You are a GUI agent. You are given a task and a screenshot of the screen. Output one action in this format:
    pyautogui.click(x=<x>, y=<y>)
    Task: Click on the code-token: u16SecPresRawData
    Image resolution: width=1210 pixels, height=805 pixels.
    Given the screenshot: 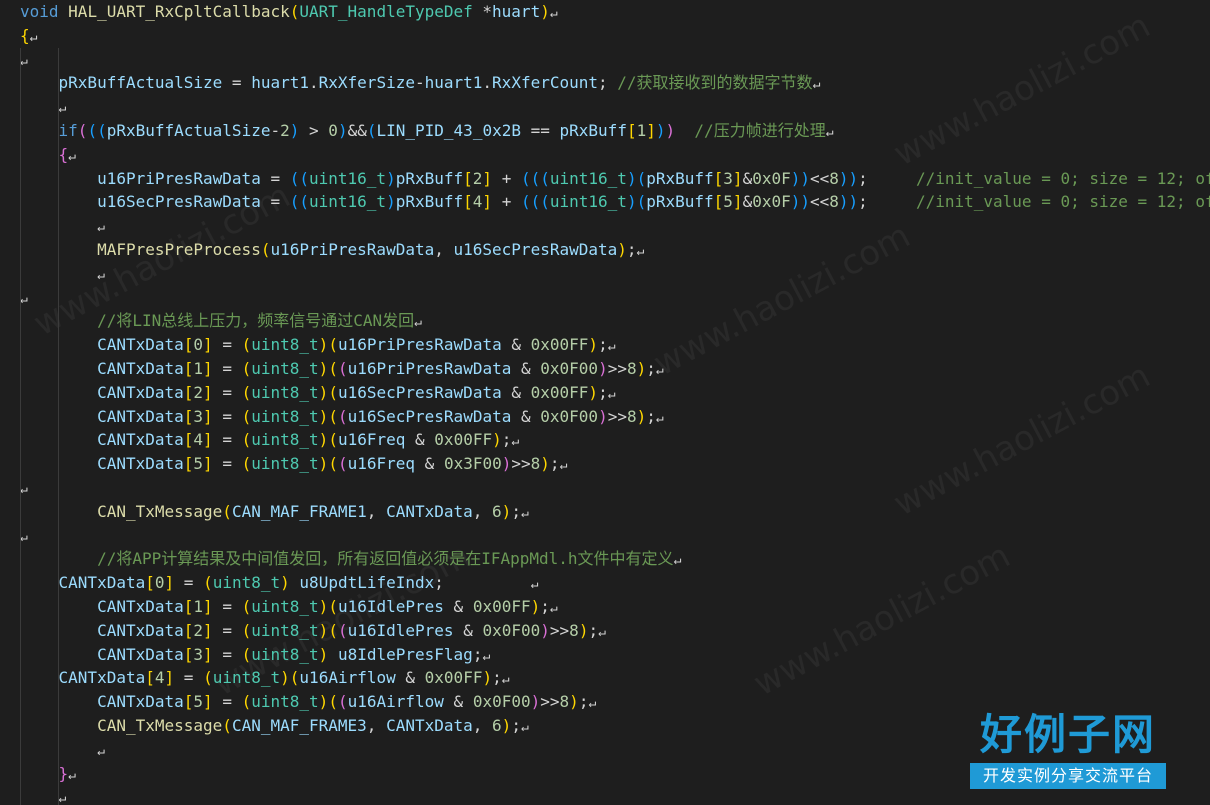 What is the action you would take?
    pyautogui.click(x=179, y=202)
    